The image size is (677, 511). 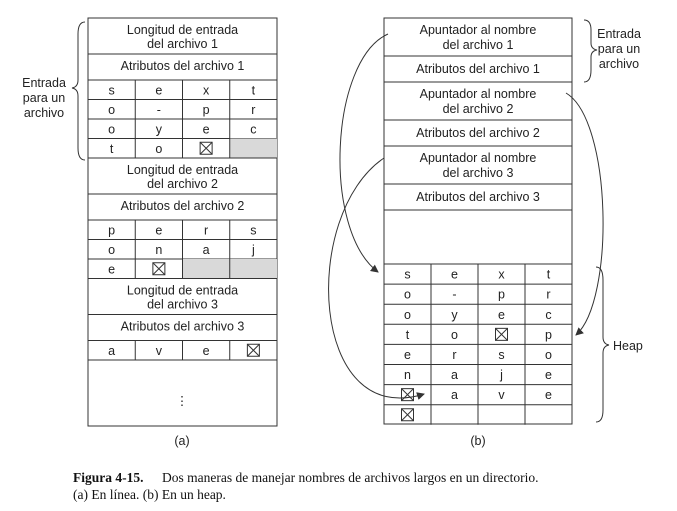 What do you see at coordinates (501, 295) in the screenshot?
I see `heap-row-2-char-cell: p` at bounding box center [501, 295].